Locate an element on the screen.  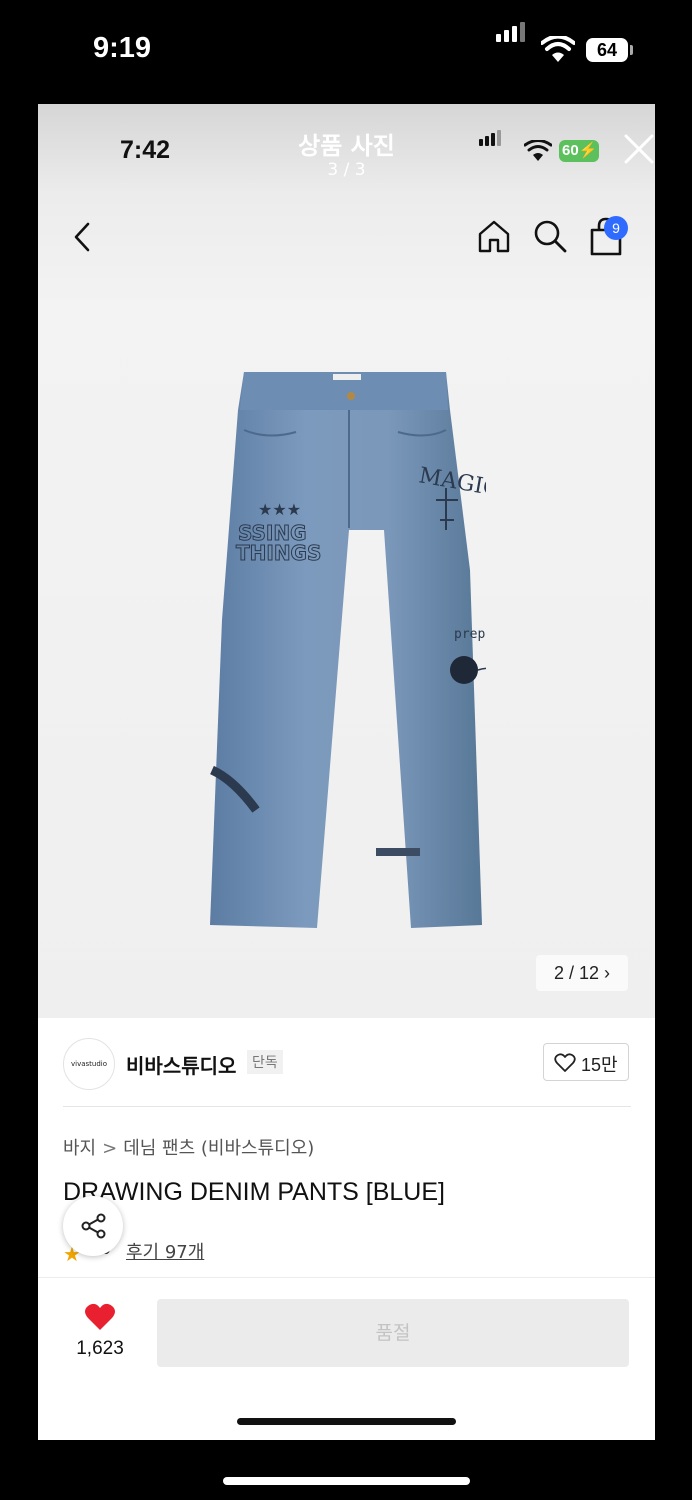
exclusive-badge: 단독 is located at coordinates (265, 1062).